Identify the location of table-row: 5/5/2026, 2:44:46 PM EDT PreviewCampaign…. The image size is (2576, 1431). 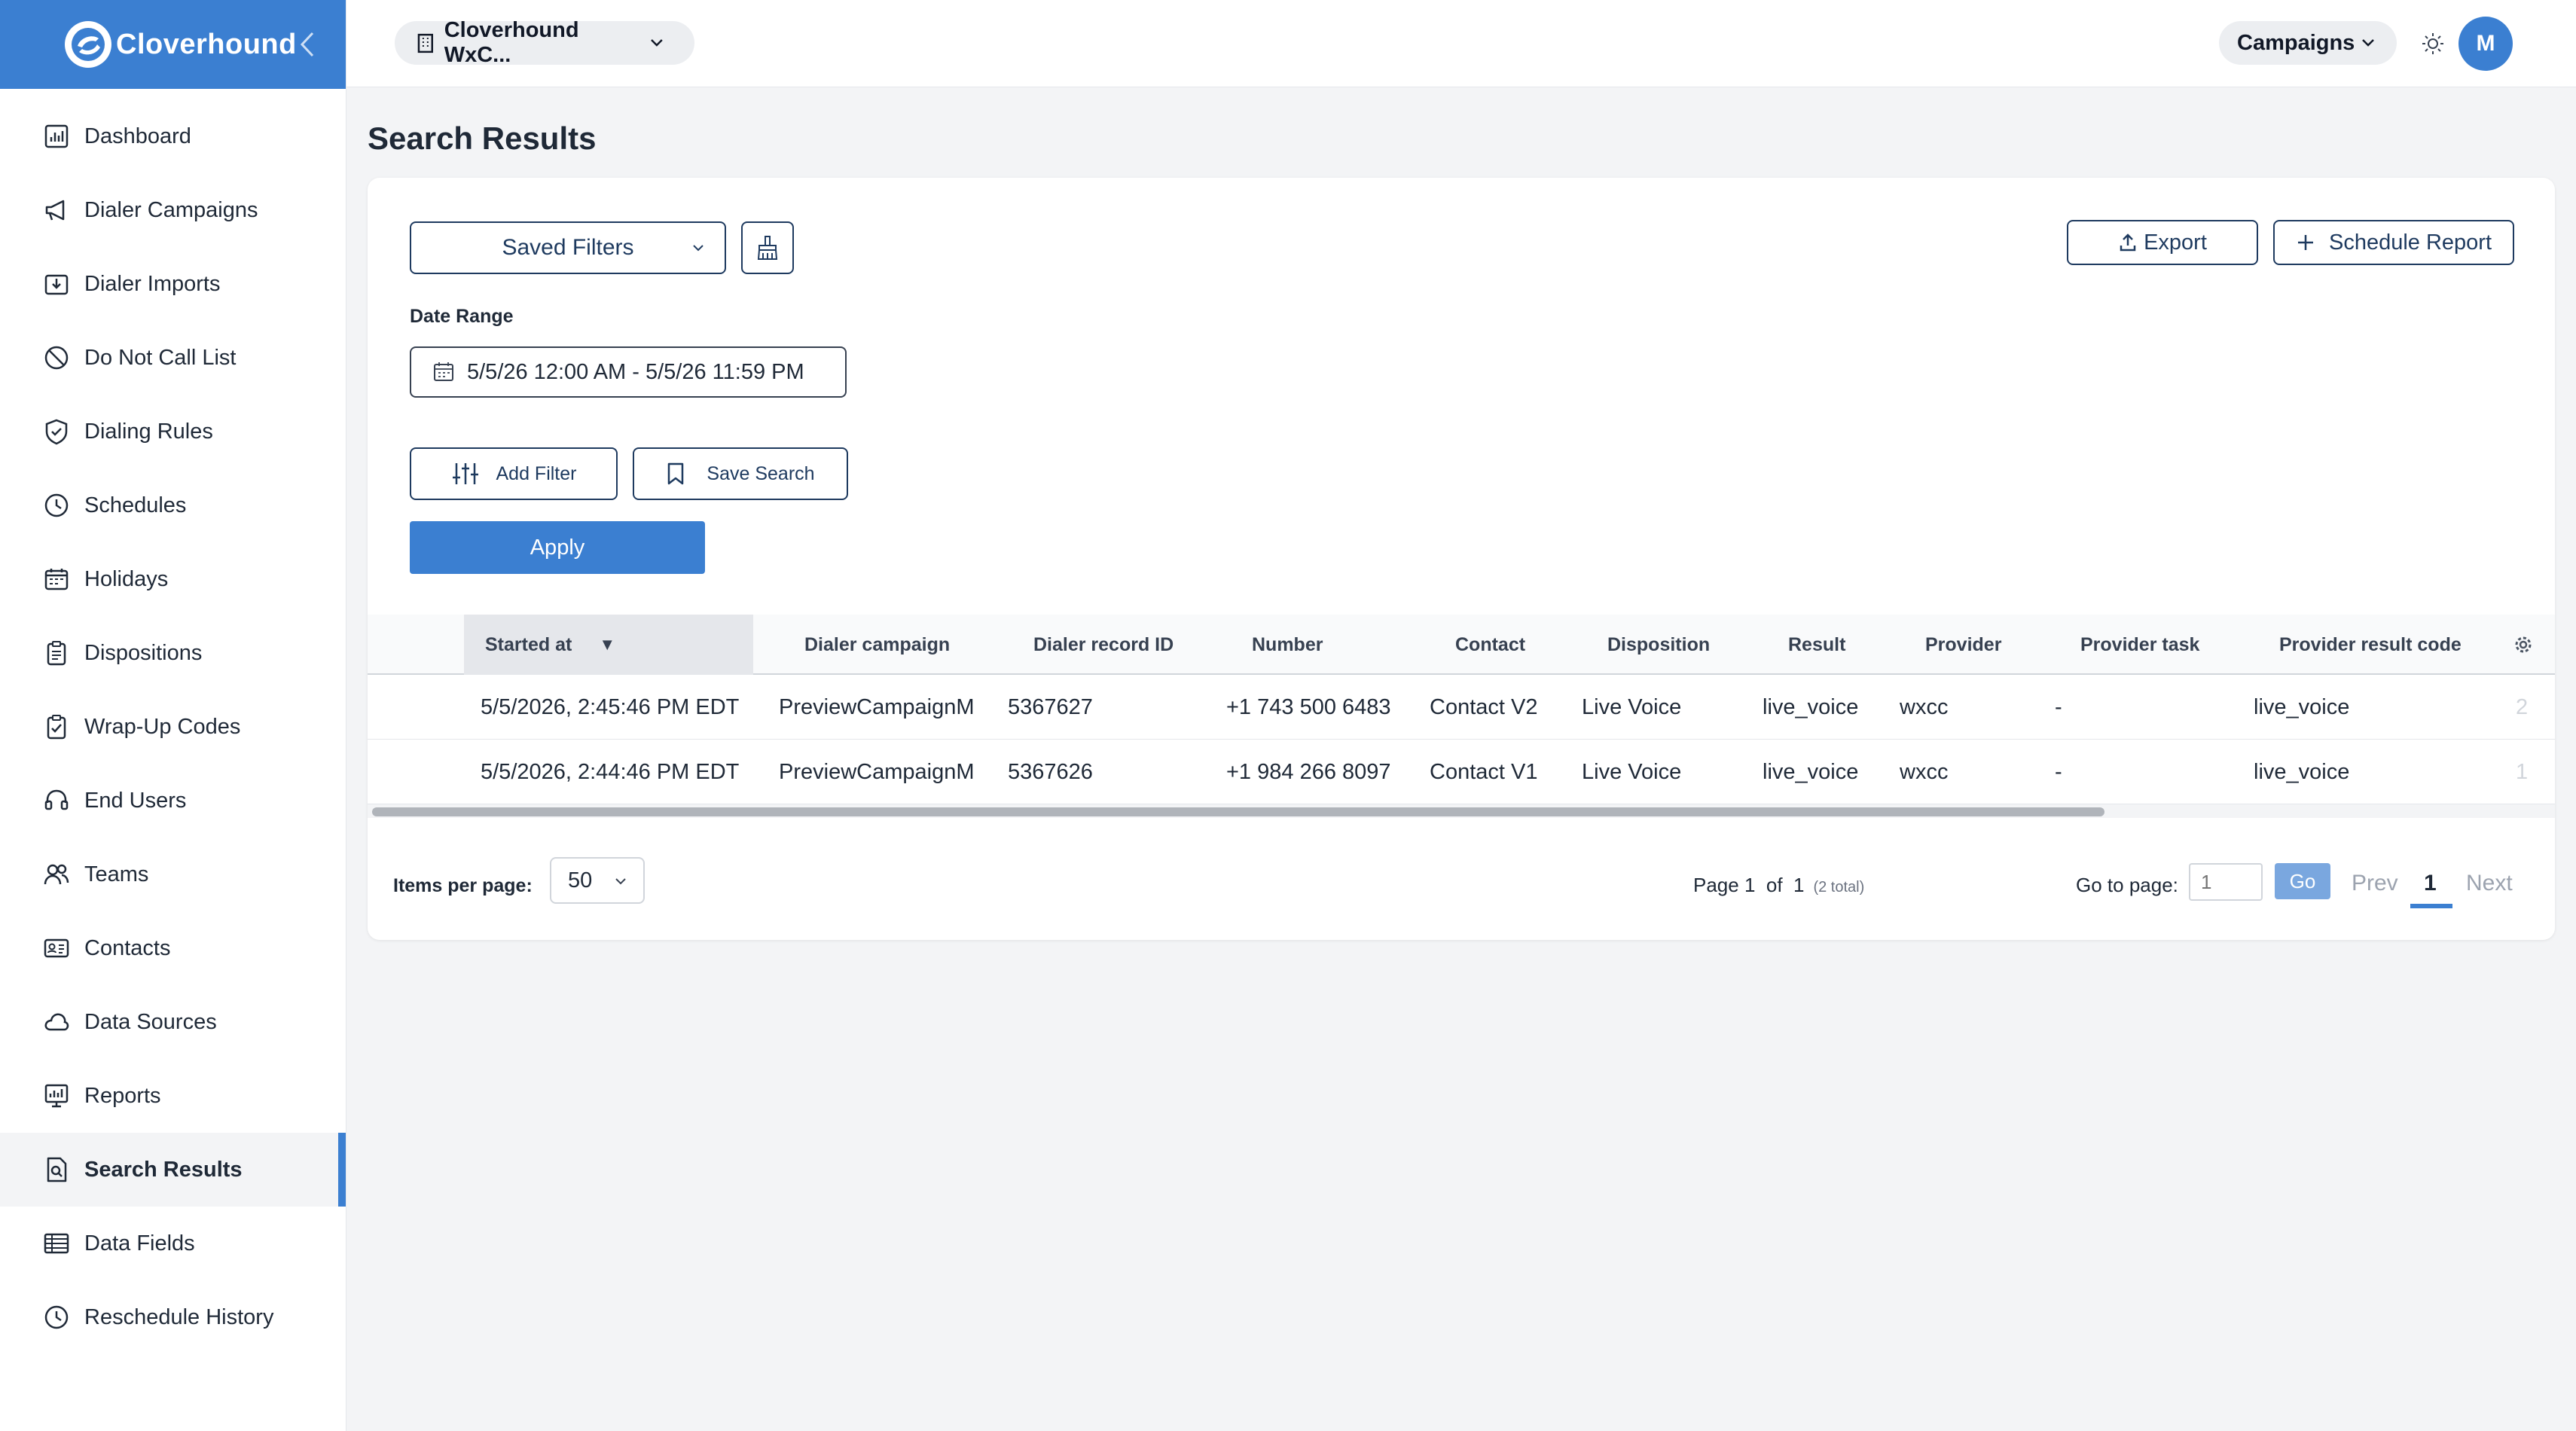
(1461, 772).